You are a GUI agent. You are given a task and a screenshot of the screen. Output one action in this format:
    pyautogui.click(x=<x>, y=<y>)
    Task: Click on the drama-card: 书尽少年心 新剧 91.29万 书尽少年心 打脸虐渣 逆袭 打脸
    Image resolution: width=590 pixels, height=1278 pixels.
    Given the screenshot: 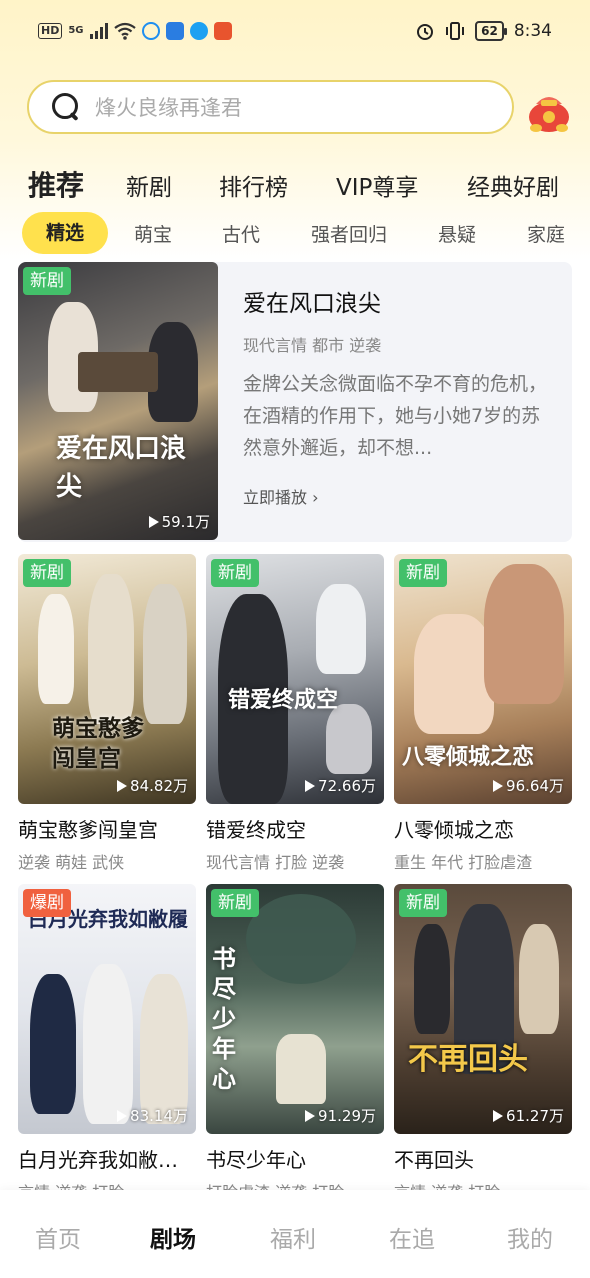 What is the action you would take?
    pyautogui.click(x=295, y=1043)
    